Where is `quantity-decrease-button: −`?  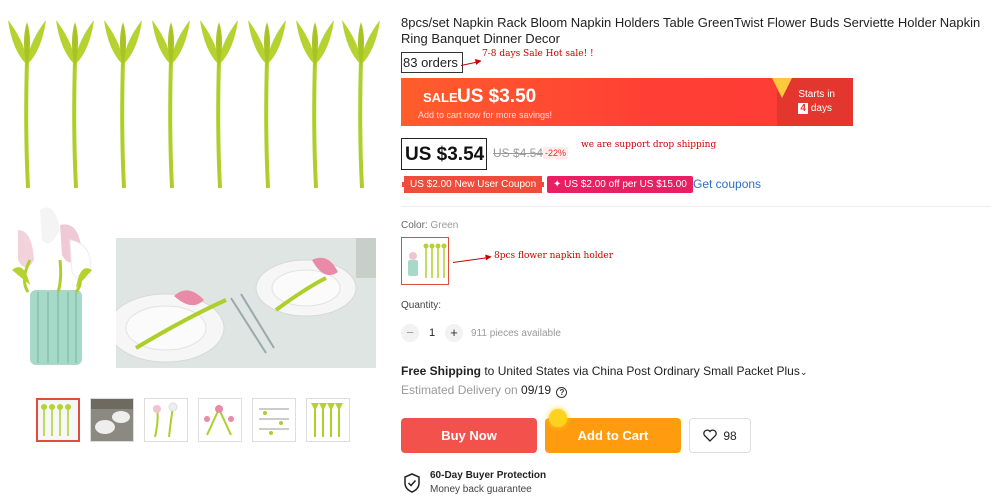 quantity-decrease-button: − is located at coordinates (410, 333).